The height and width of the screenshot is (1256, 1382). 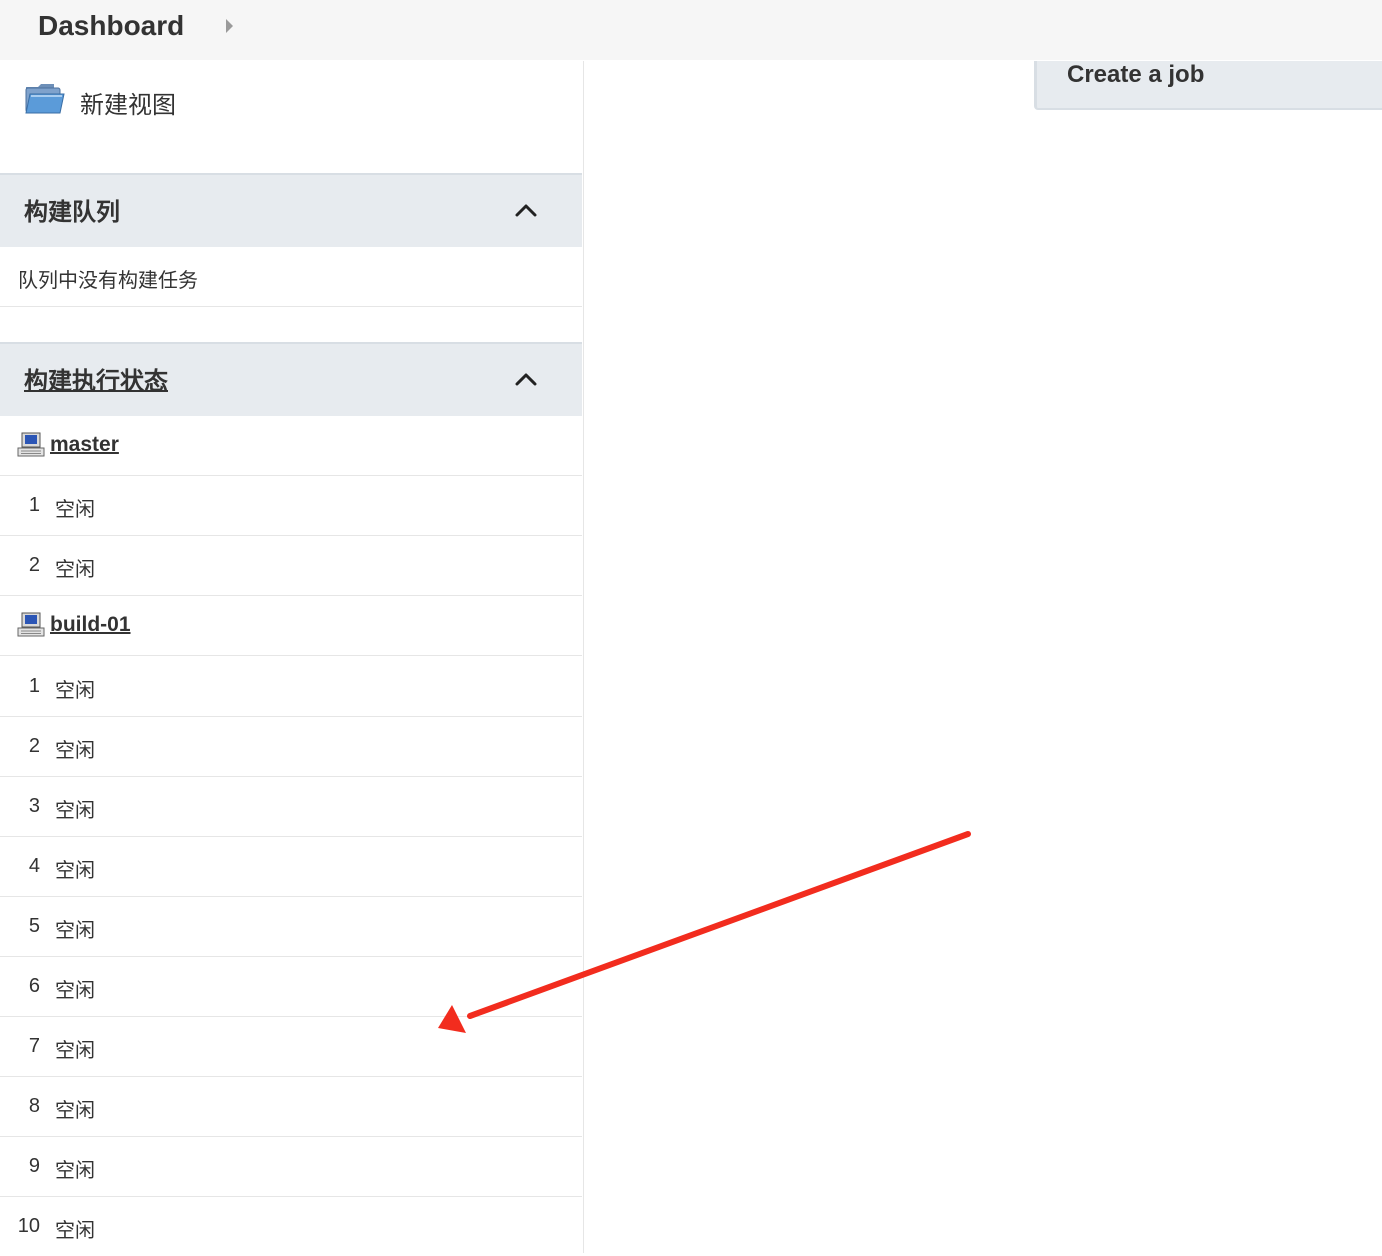 I want to click on executor-row: 6 空闲, so click(x=291, y=987).